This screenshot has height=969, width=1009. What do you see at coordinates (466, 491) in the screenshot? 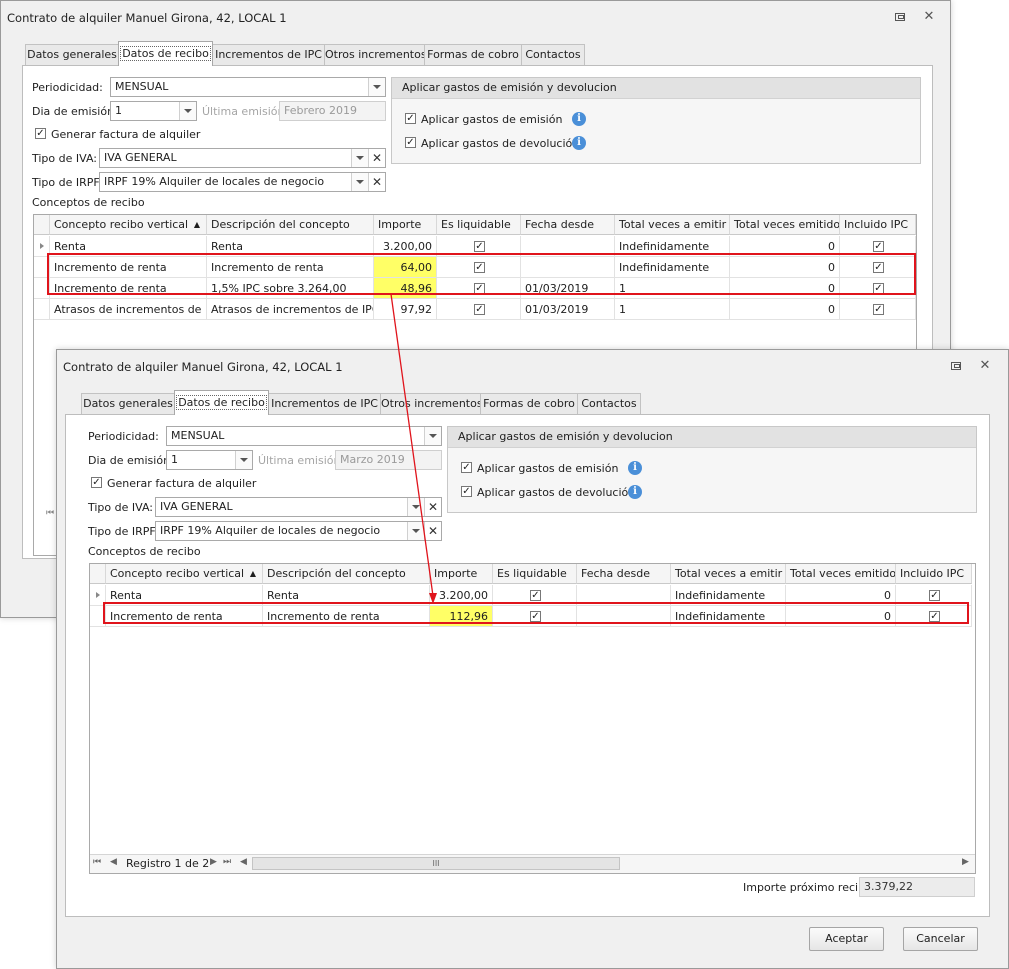
I see `gastos-devolucion-checkbox: ✓` at bounding box center [466, 491].